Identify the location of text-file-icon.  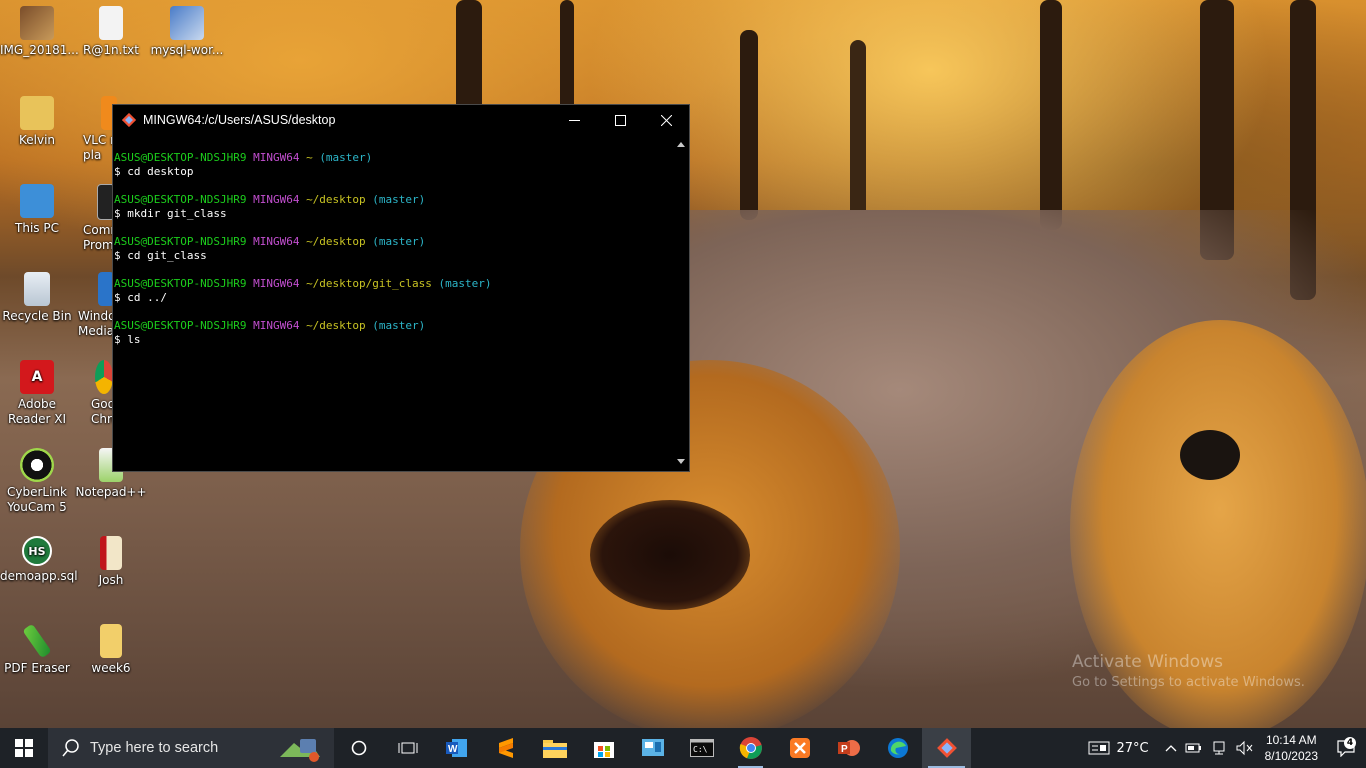
(111, 23).